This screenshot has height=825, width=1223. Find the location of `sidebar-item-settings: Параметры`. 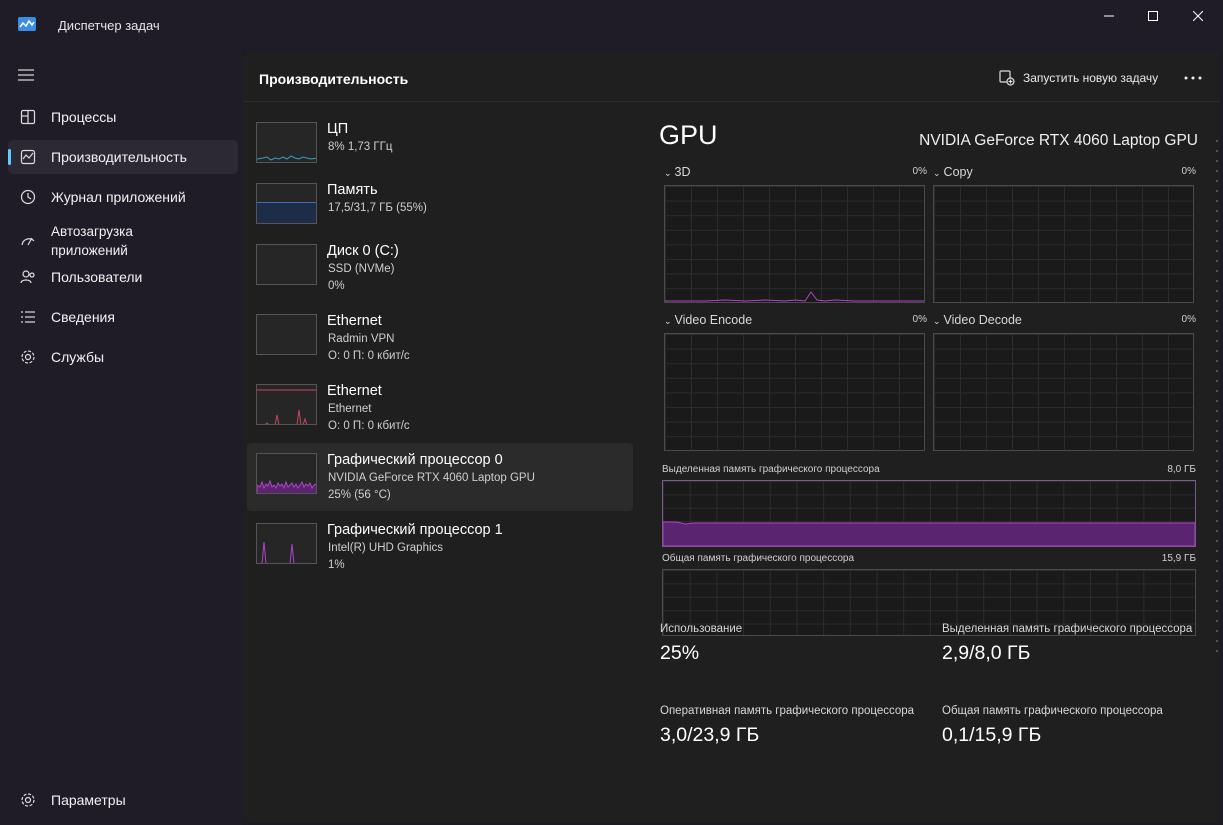

sidebar-item-settings: Параметры is located at coordinates (123, 800).